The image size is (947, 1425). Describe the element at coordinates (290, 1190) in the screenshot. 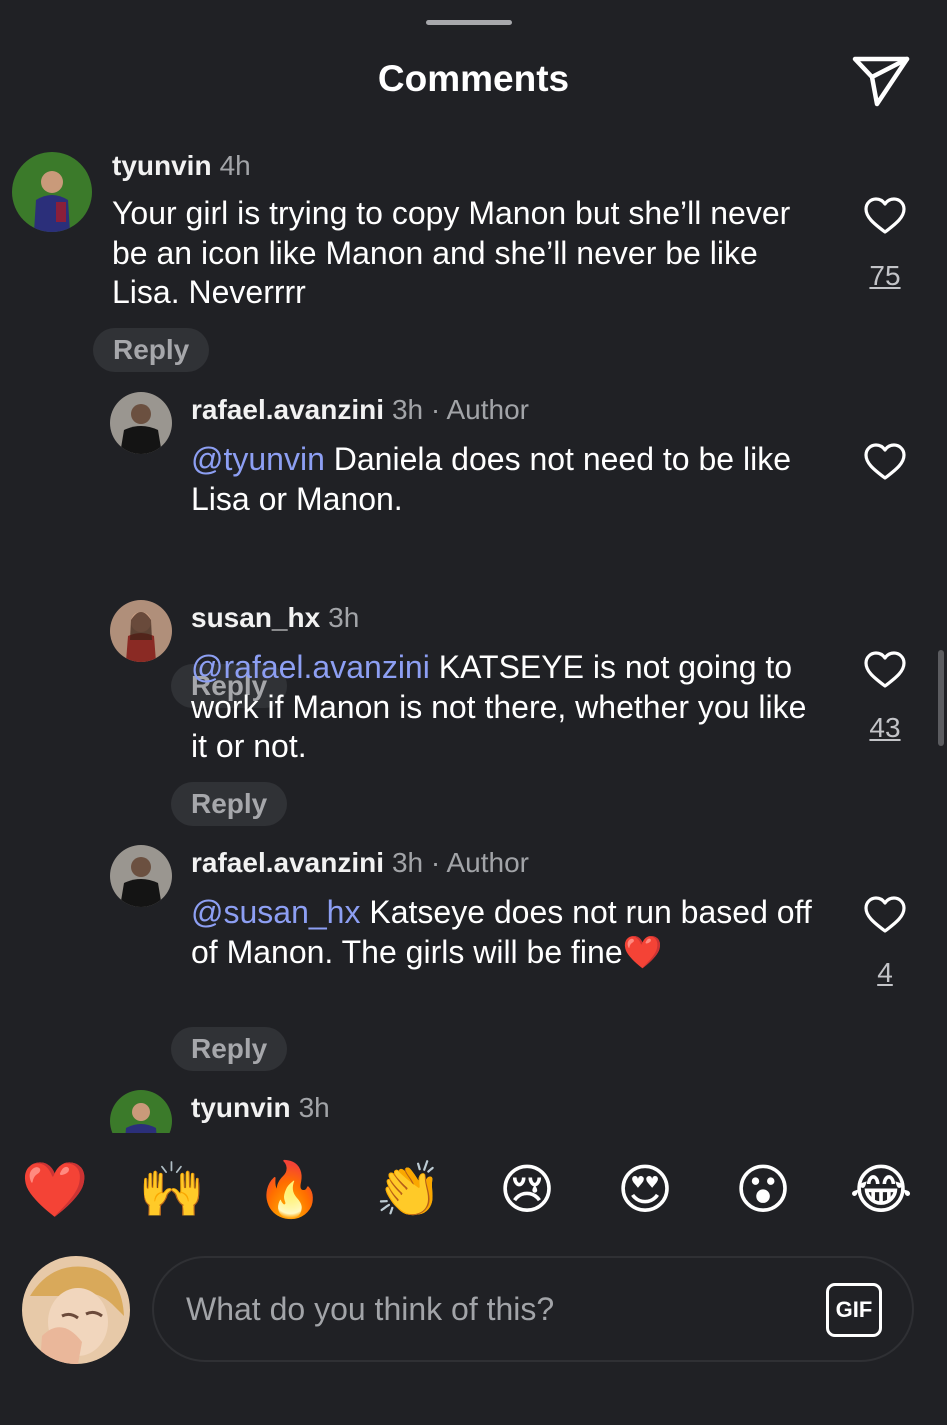

I see `reaction-fire-emoji: 🔥` at that location.